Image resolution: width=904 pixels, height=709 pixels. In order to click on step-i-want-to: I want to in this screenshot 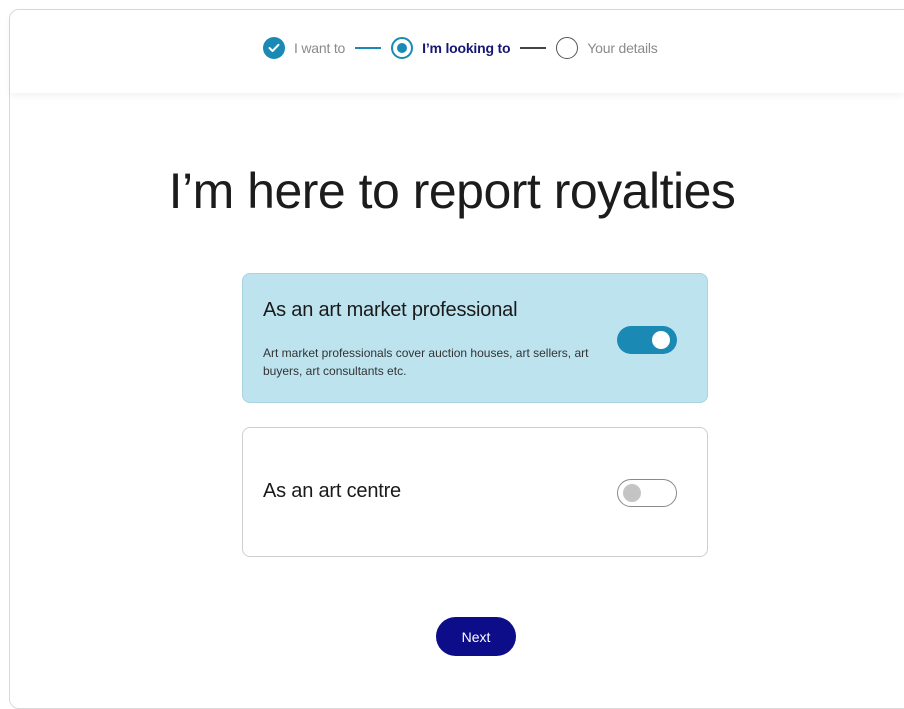, I will do `click(304, 48)`.